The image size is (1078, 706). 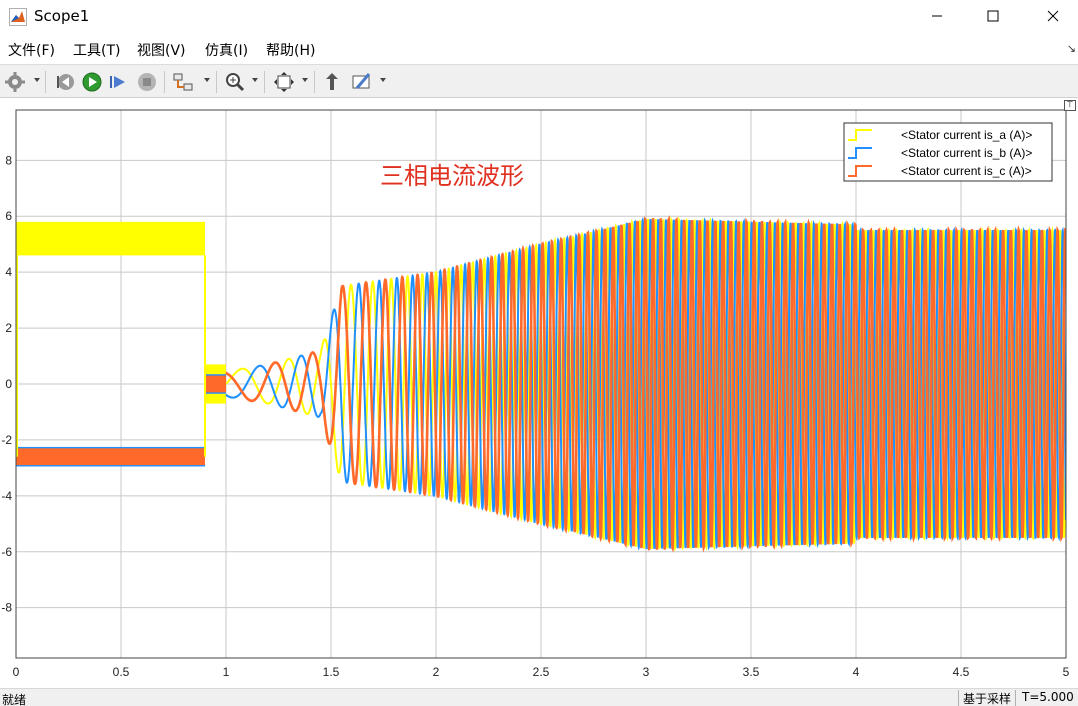 I want to click on close-button, so click(x=1053, y=16).